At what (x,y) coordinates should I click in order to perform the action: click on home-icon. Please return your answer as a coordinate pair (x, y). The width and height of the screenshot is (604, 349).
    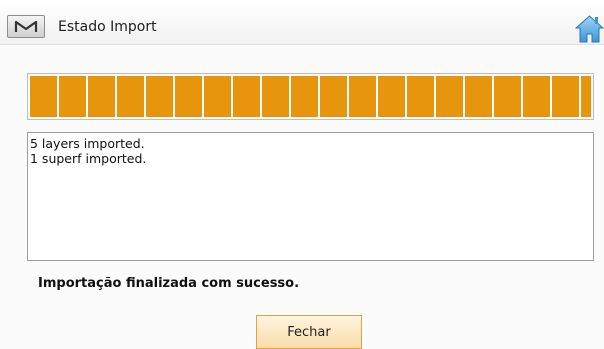
    Looking at the image, I should click on (589, 29).